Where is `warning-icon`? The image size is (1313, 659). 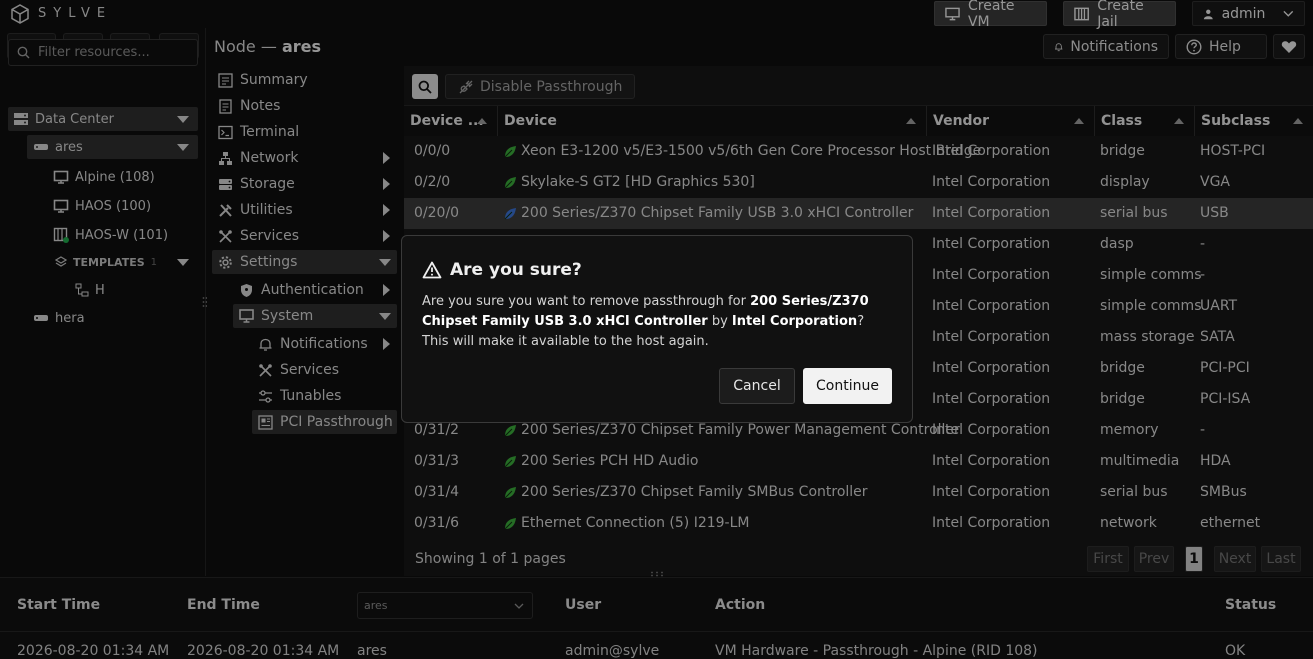
warning-icon is located at coordinates (432, 270).